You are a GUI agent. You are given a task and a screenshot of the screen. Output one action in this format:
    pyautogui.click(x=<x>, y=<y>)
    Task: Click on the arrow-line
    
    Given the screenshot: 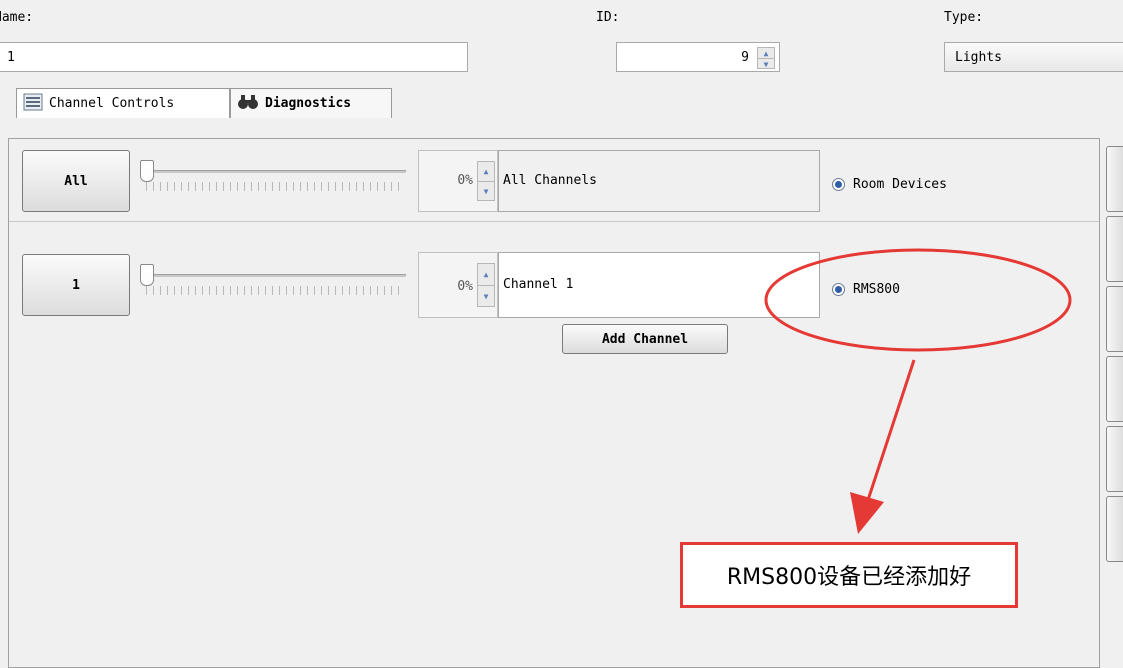 What is the action you would take?
    pyautogui.click(x=891, y=430)
    